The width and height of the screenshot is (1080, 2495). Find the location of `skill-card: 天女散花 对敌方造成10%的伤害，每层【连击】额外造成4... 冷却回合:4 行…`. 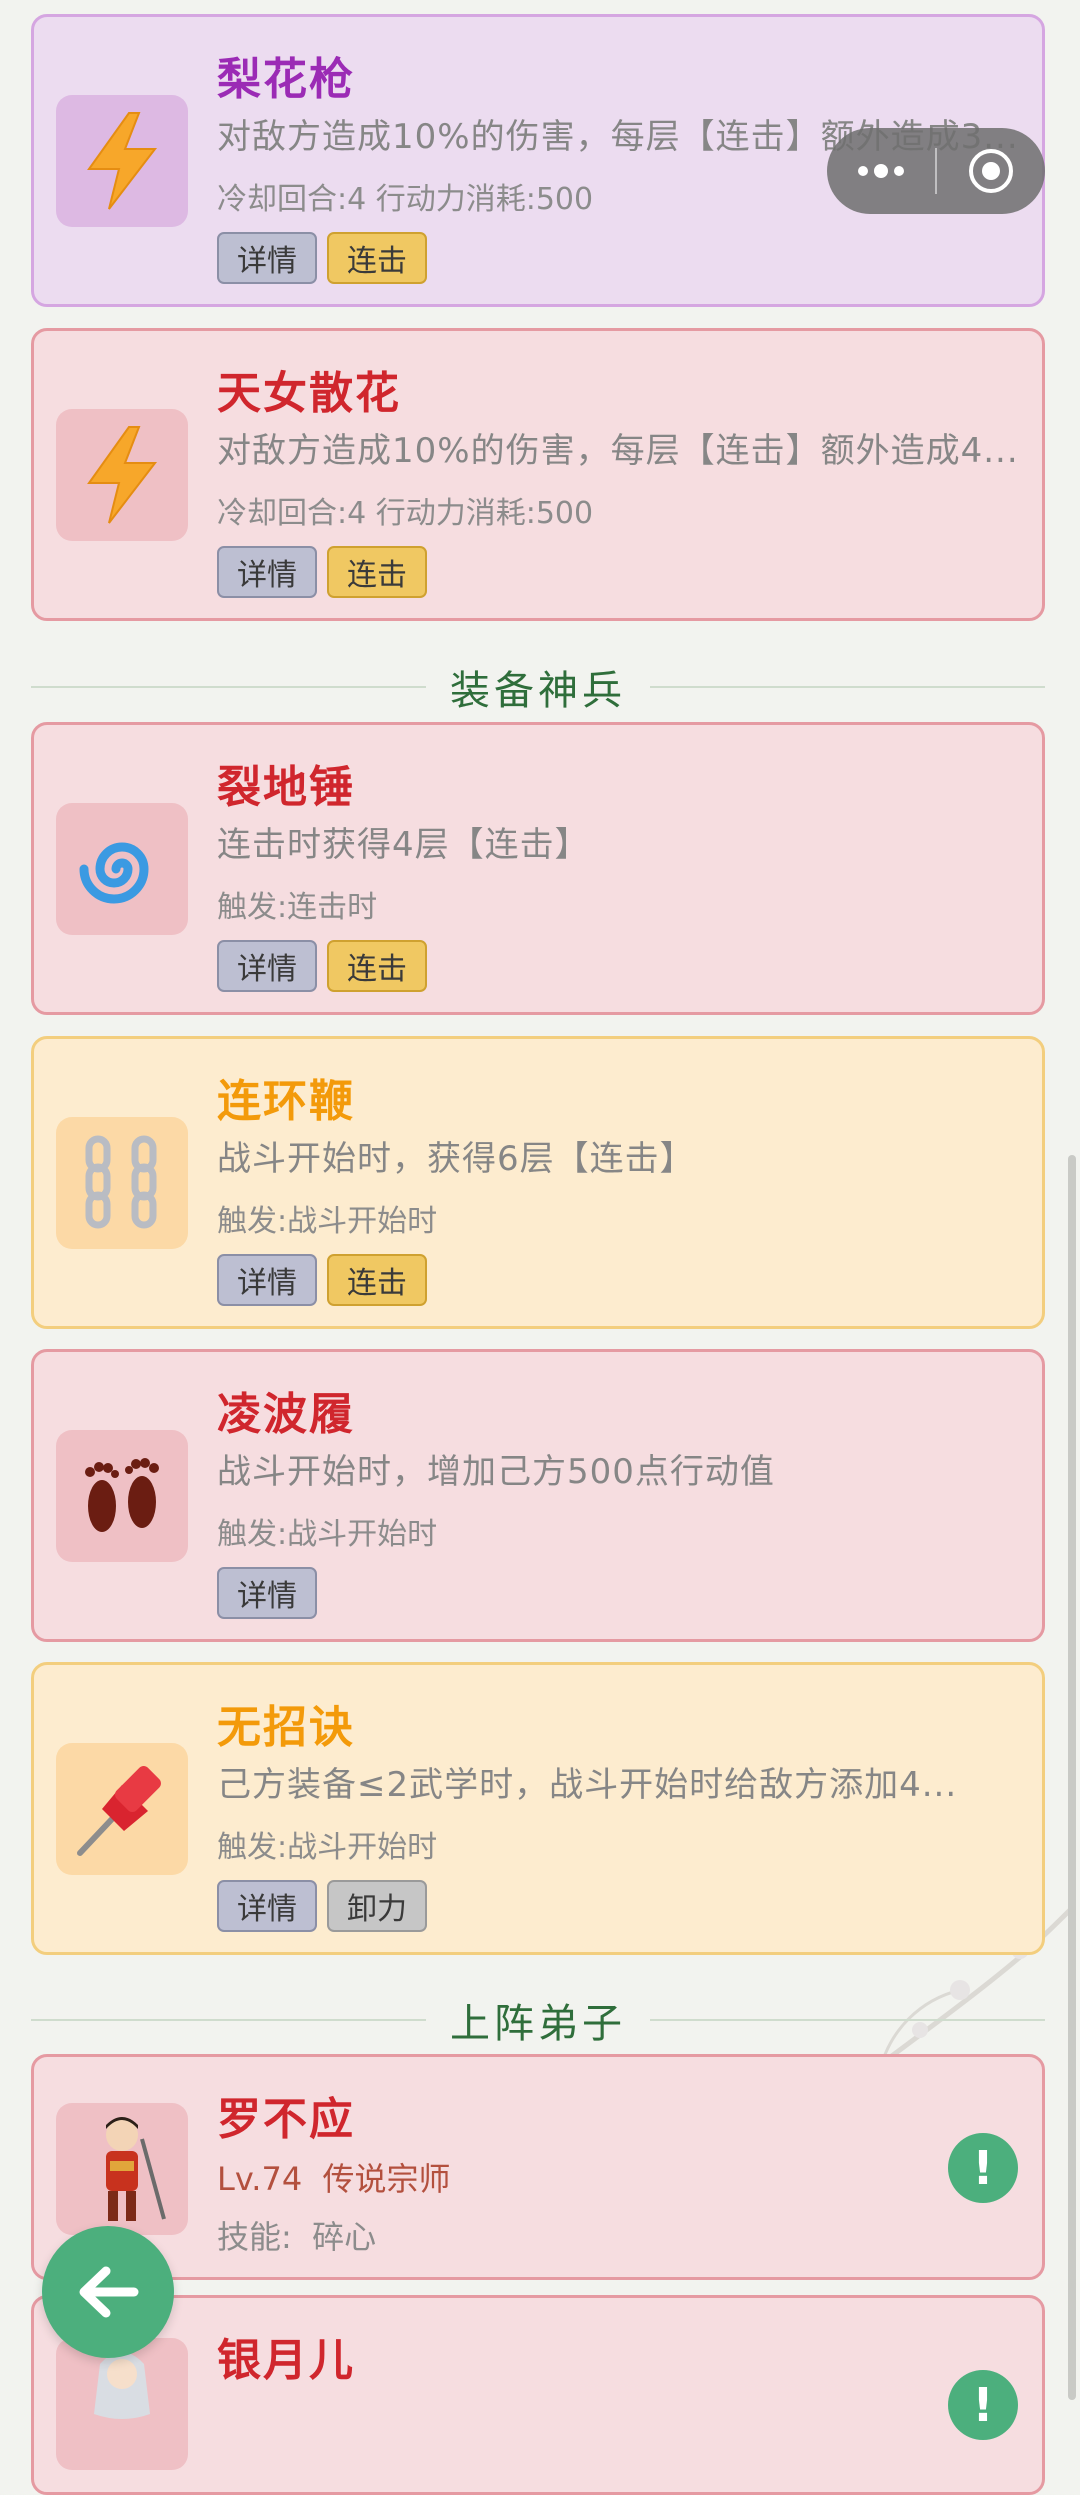

skill-card: 天女散花 对敌方造成10%的伤害，每层【连击】额外造成4... 冷却回合:4 行… is located at coordinates (538, 474).